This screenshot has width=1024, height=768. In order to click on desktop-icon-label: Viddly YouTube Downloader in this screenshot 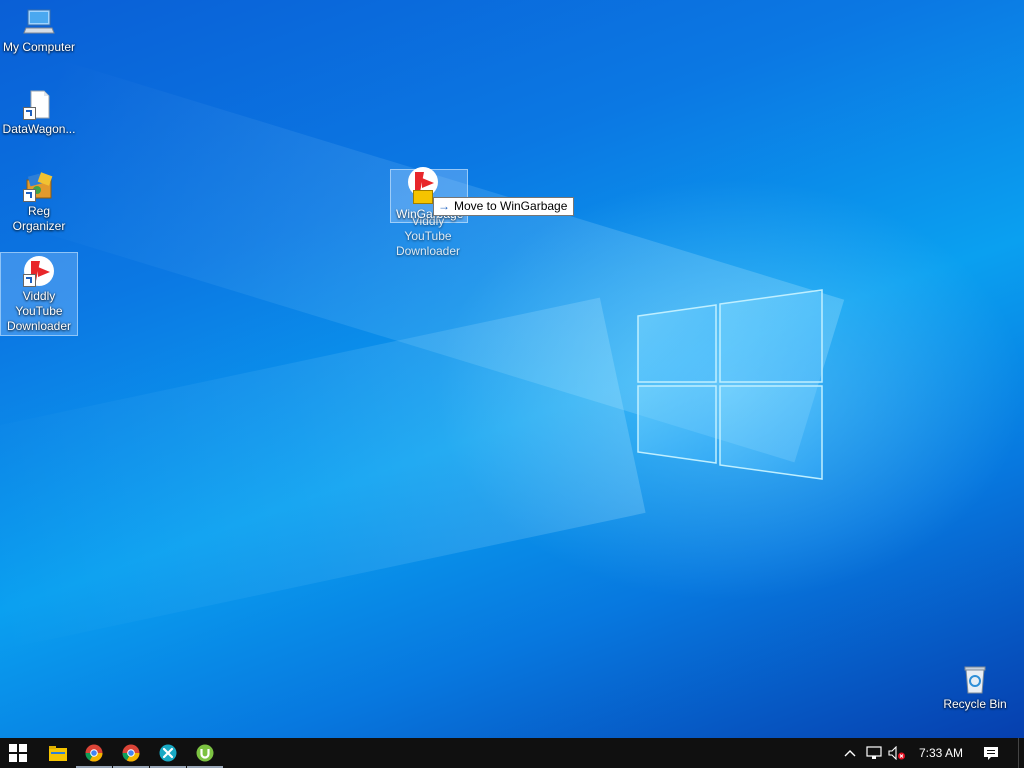, I will do `click(39, 311)`.